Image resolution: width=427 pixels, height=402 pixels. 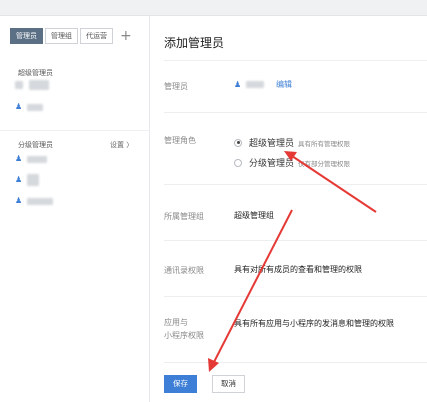 I want to click on apps-value: 具有所有应用与小程序的发消息和管理的权限, so click(x=314, y=323).